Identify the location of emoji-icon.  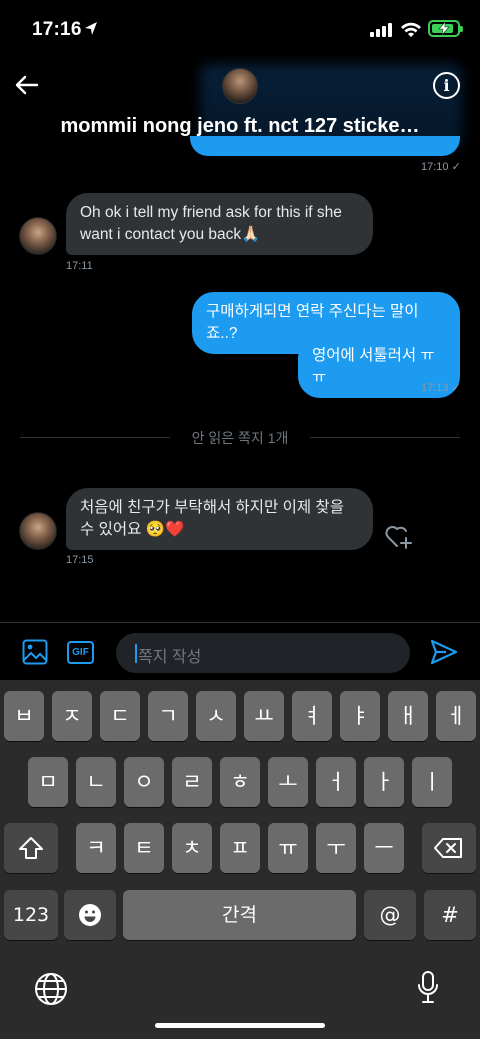
(90, 915).